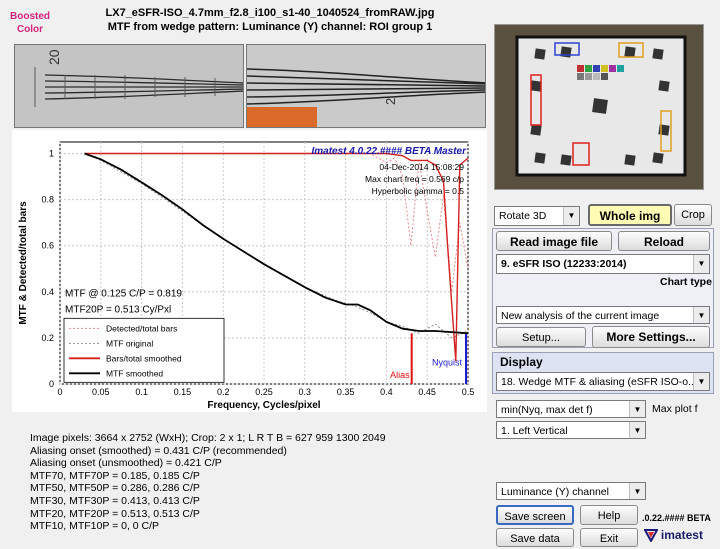 This screenshot has width=720, height=549. I want to click on rotate-select: Rotate 3D ▼, so click(537, 216).